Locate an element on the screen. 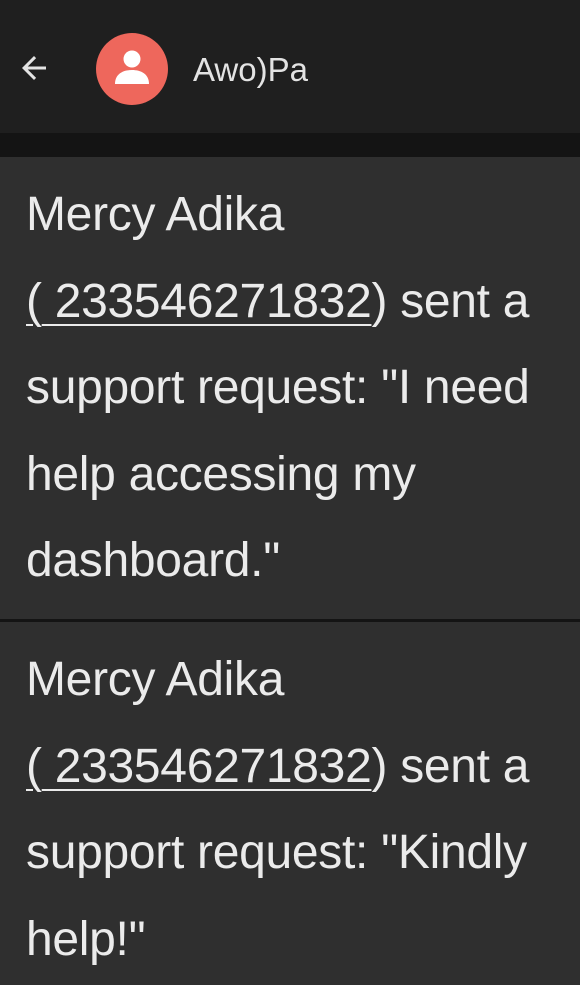 This screenshot has height=985, width=580. conversation-header: Awo)Pa is located at coordinates (290, 66).